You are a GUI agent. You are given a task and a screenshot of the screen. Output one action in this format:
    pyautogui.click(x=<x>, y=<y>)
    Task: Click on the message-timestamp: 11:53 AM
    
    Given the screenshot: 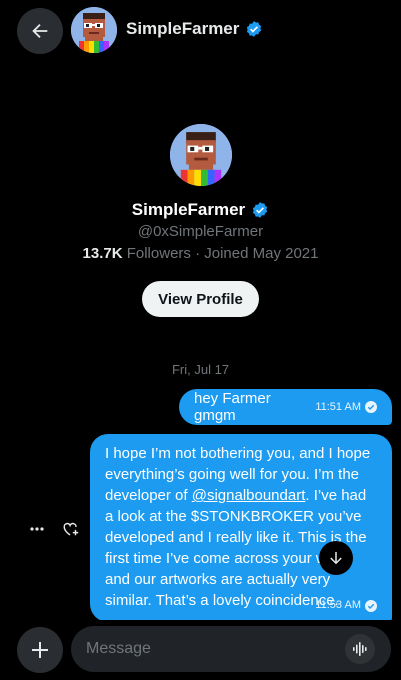 What is the action you would take?
    pyautogui.click(x=346, y=605)
    